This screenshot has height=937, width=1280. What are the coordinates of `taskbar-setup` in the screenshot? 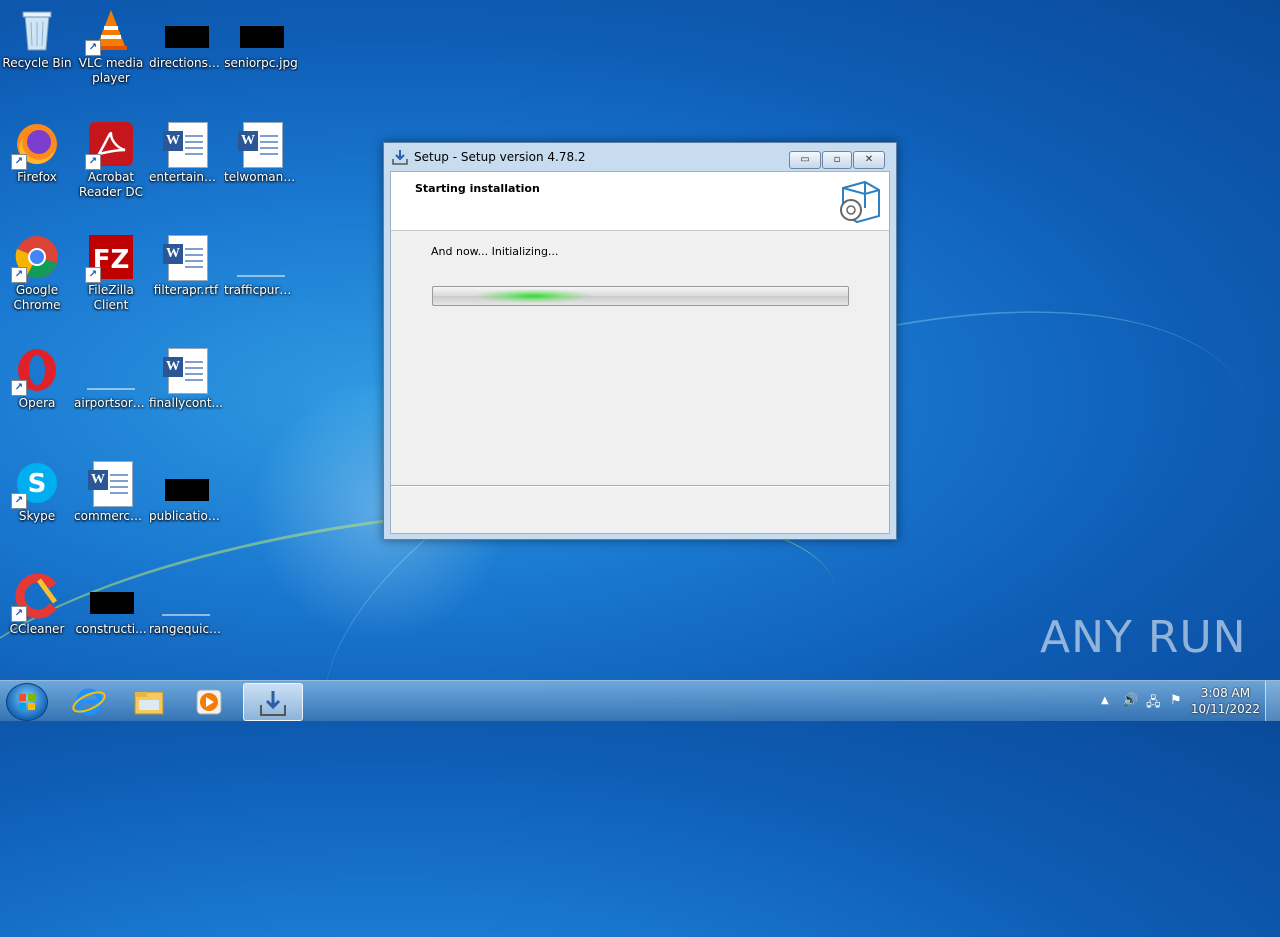 It's located at (273, 702).